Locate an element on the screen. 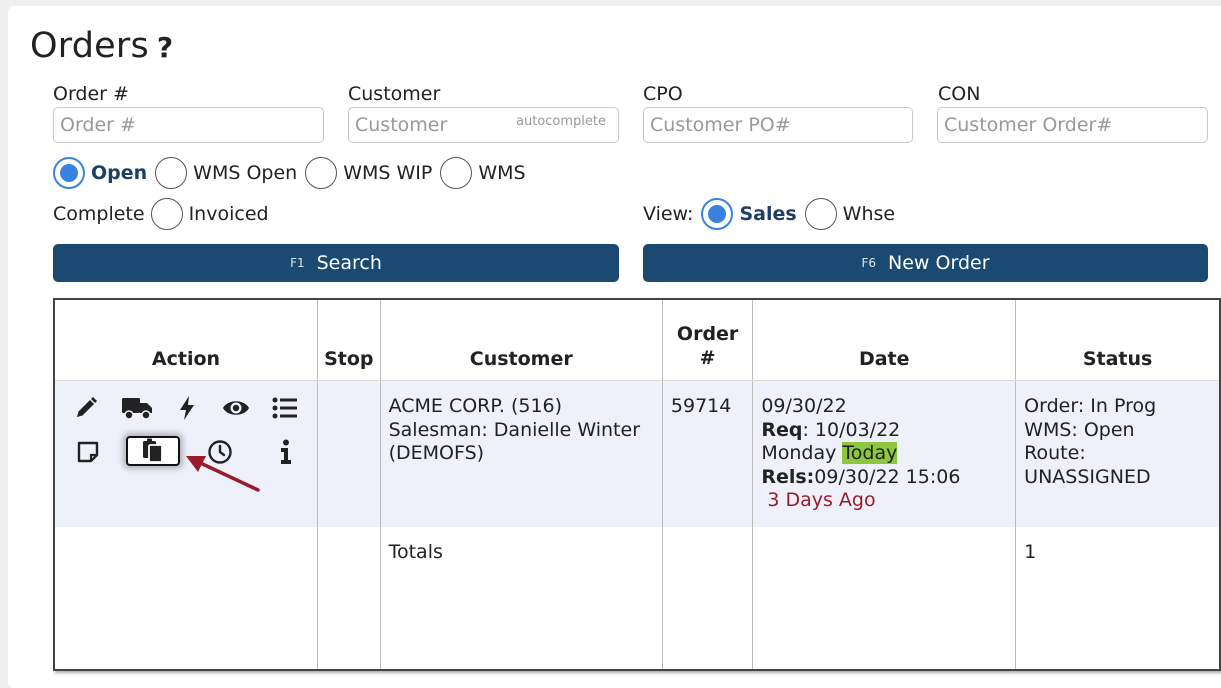  autocomplete-hint: autocomplete is located at coordinates (561, 121).